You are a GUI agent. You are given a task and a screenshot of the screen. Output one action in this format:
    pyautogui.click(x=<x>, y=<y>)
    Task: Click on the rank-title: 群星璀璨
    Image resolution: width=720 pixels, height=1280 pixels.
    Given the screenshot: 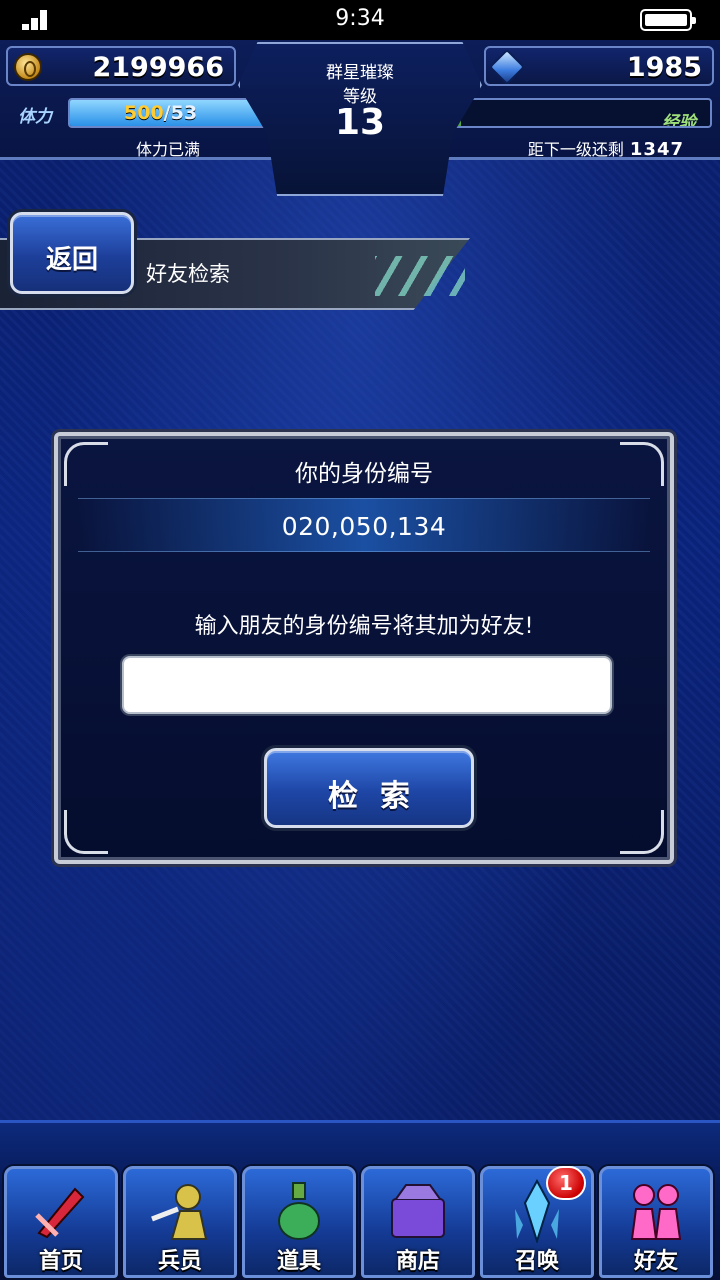 What is the action you would take?
    pyautogui.click(x=360, y=73)
    